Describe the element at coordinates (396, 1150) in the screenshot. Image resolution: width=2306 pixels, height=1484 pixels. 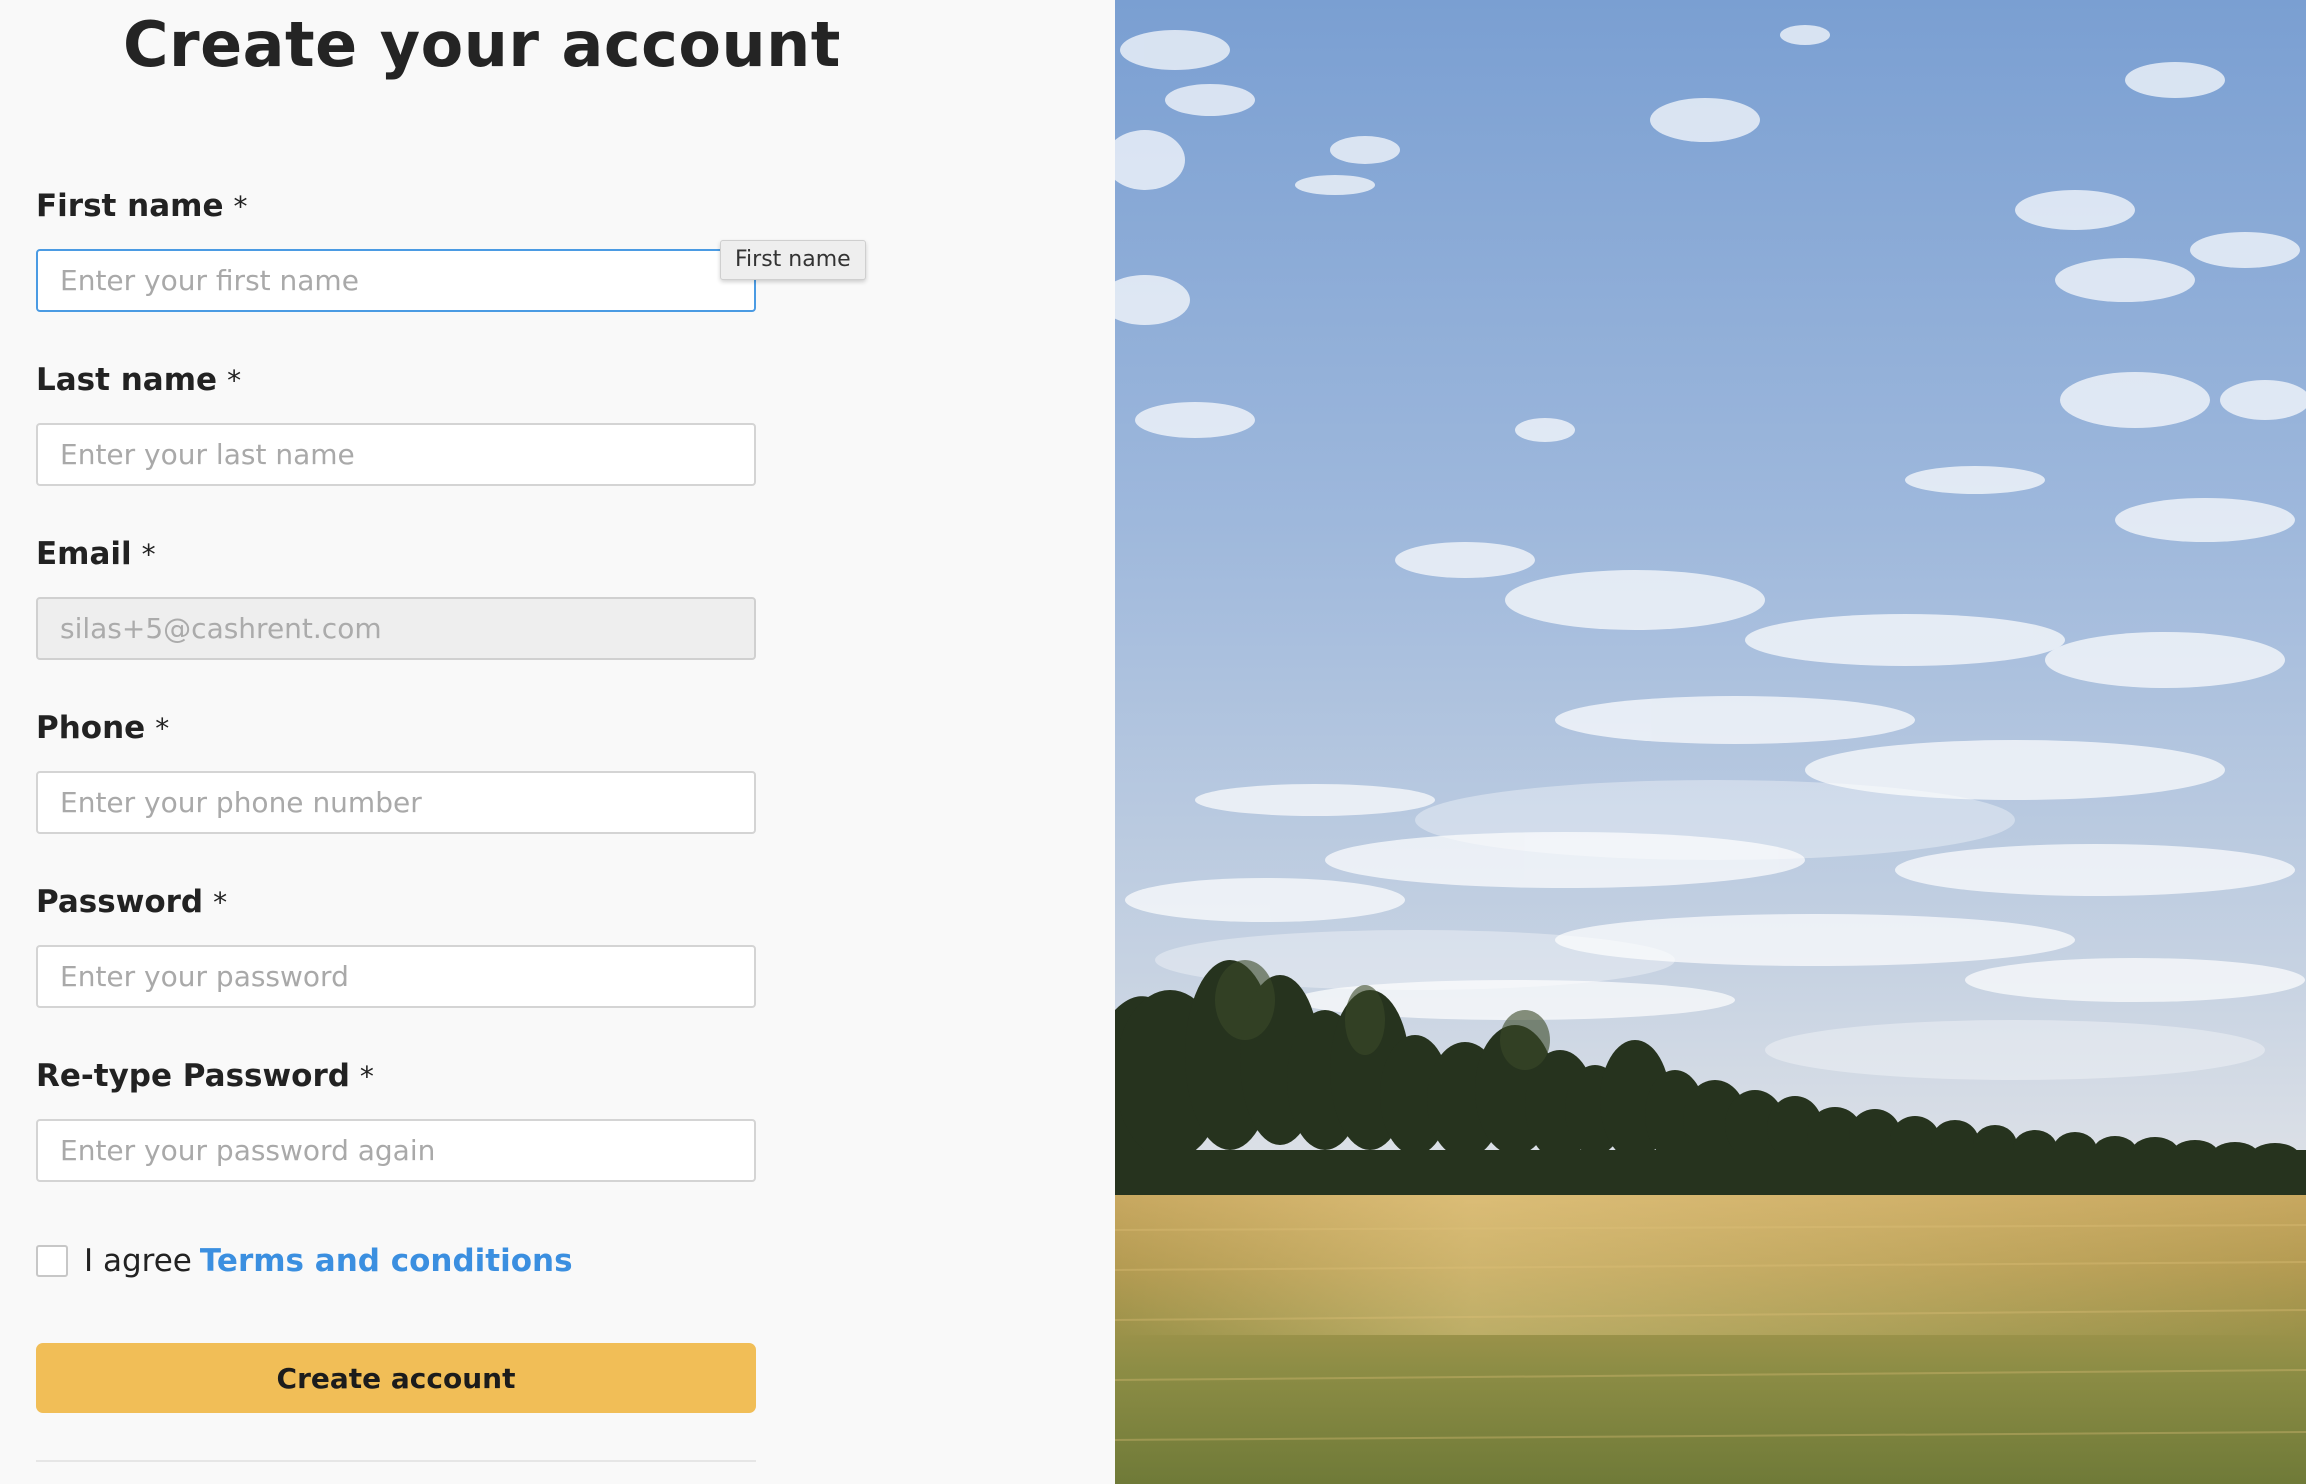
I see `retype-password-input` at that location.